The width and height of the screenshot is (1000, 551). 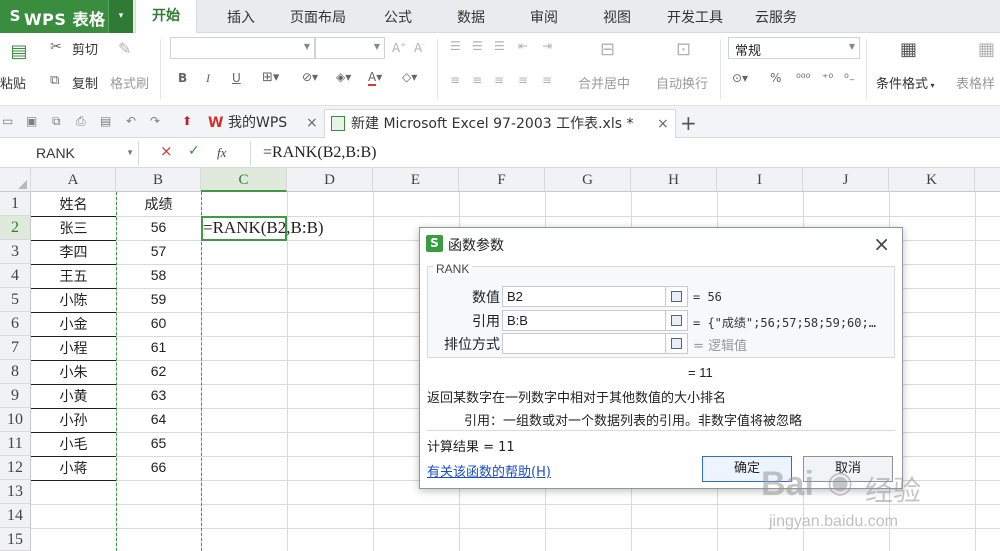 I want to click on column-header-f: F, so click(x=502, y=180).